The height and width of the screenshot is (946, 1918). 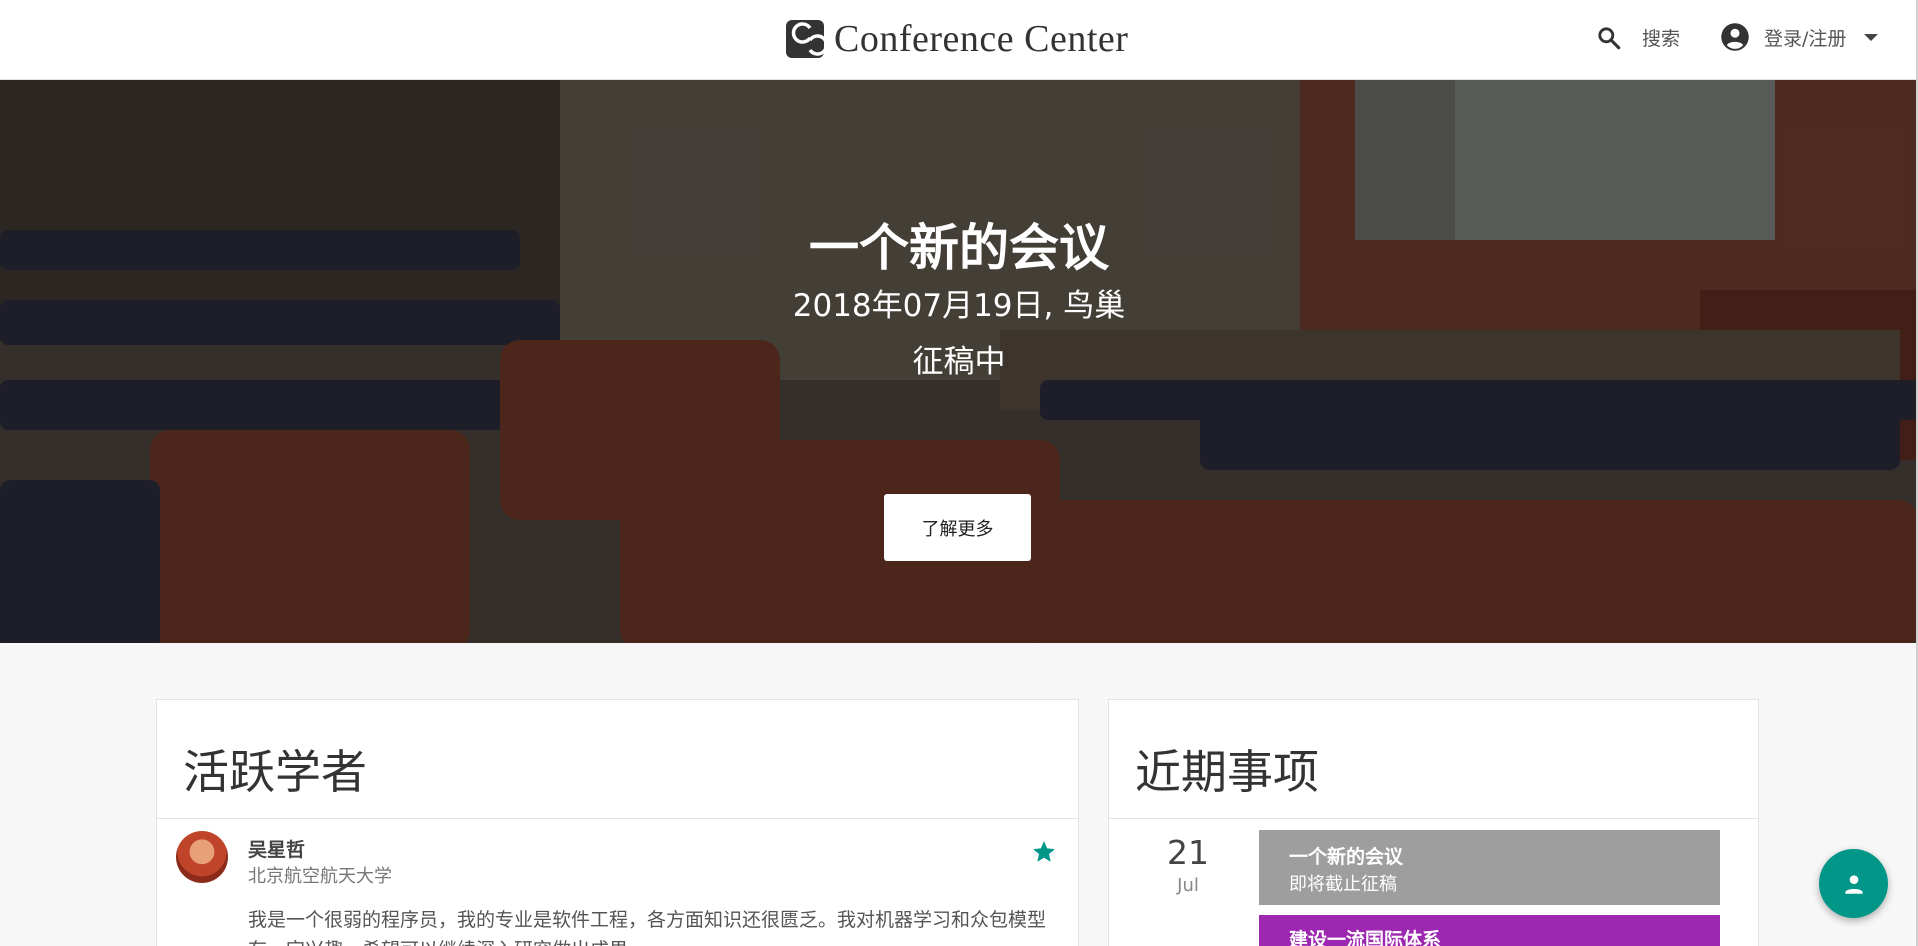 I want to click on login-label: 登录/注册, so click(x=1805, y=38).